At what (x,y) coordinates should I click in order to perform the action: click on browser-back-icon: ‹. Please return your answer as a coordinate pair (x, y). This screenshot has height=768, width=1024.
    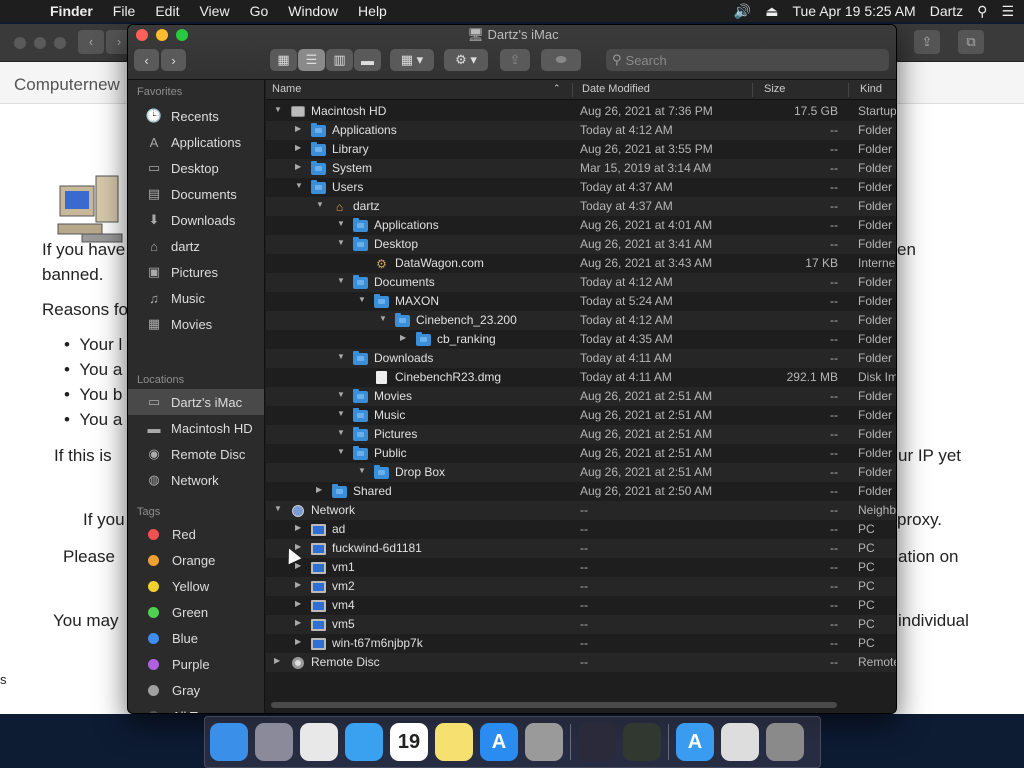
    Looking at the image, I should click on (91, 42).